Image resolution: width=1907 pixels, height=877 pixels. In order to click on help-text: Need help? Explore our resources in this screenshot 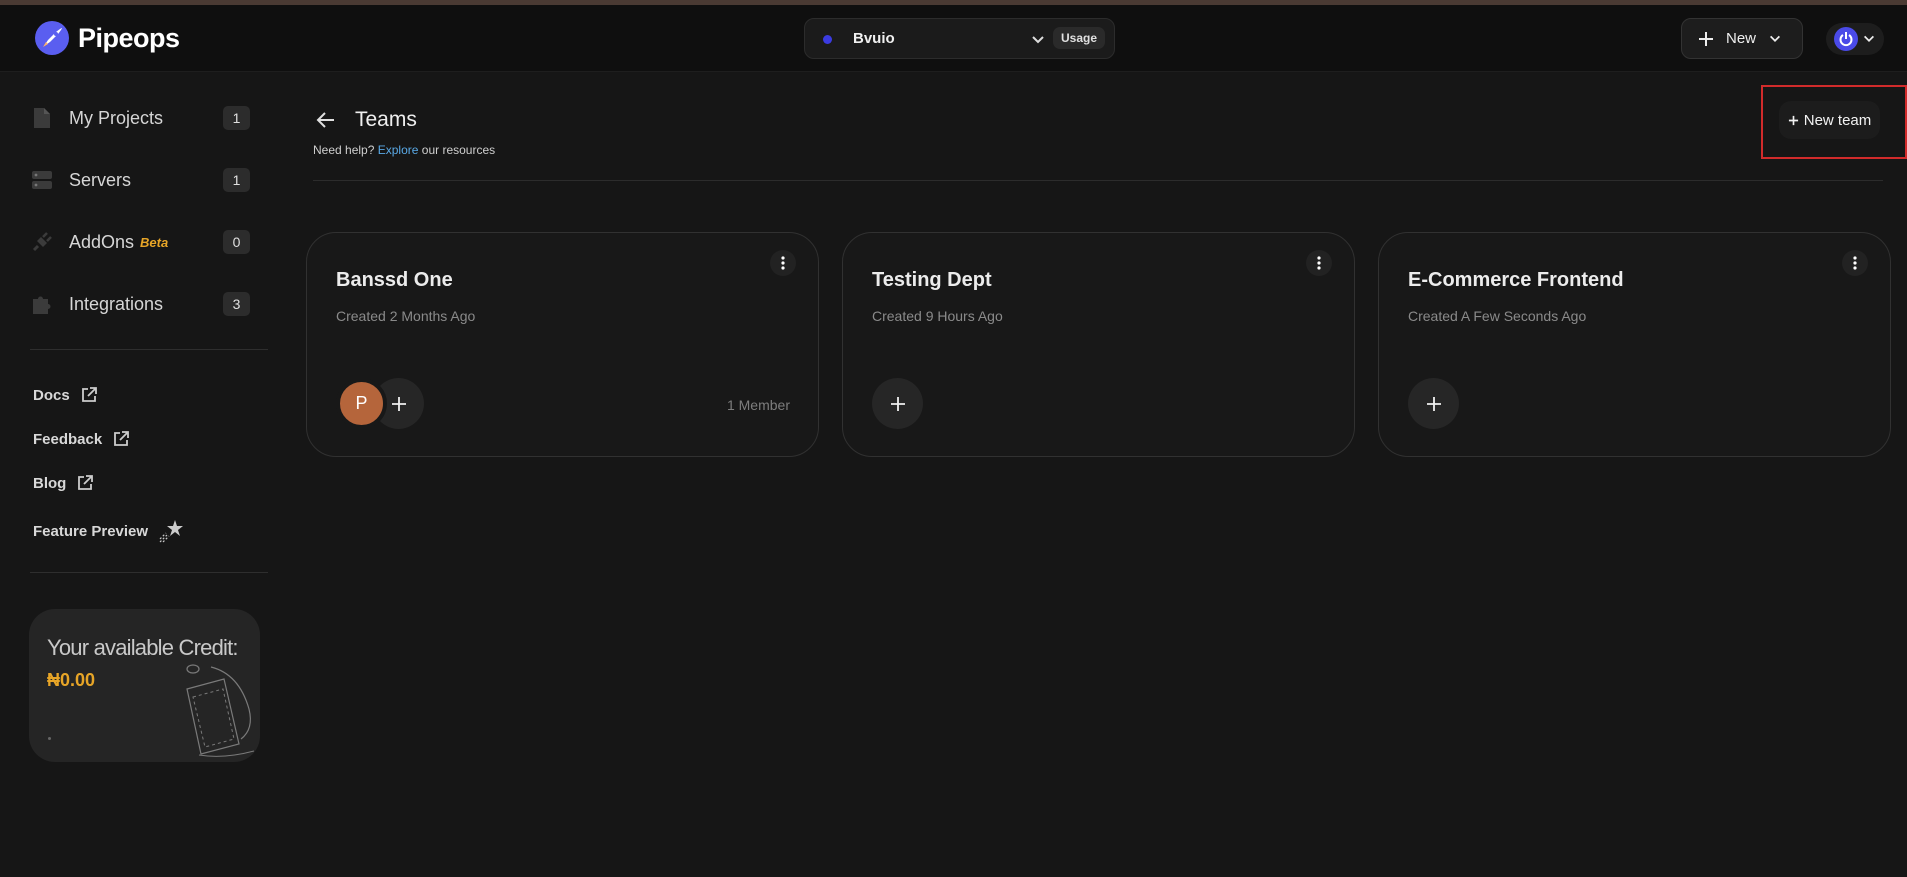, I will do `click(404, 150)`.